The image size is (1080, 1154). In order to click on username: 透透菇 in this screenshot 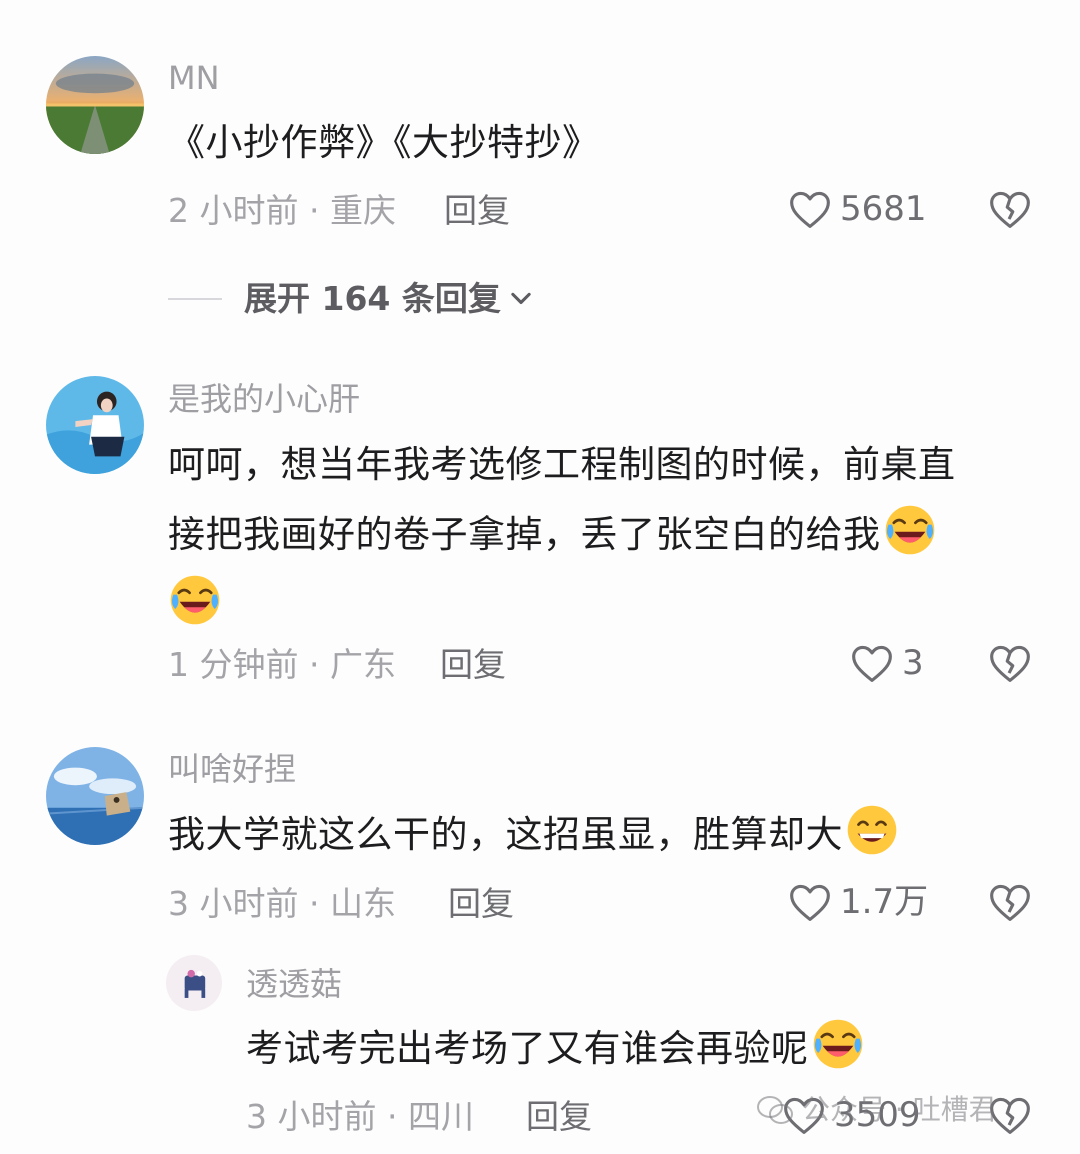, I will do `click(294, 984)`.